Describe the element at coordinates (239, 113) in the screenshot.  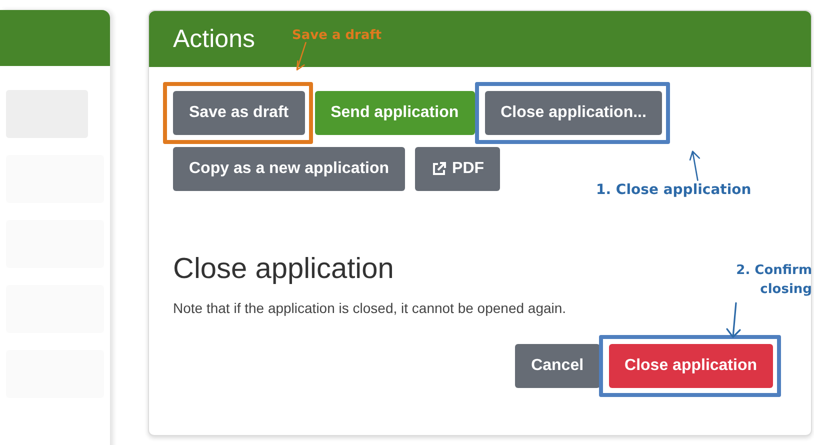
I see `button: Save as draft` at that location.